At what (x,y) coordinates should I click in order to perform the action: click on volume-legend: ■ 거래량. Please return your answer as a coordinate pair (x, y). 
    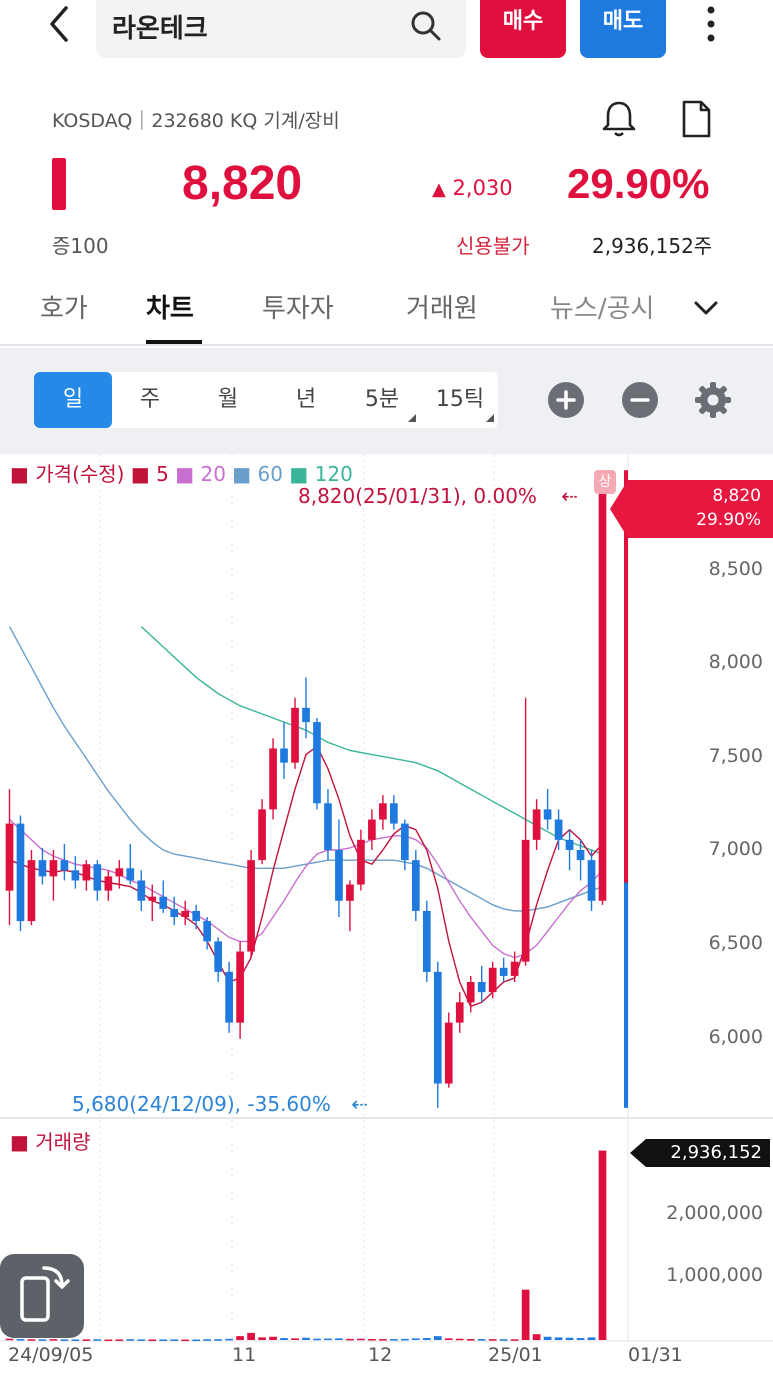
    Looking at the image, I should click on (50, 1140).